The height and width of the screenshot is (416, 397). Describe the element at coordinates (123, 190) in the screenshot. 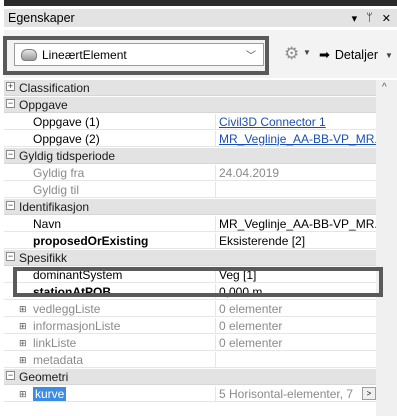

I see `property-name: Gyldig til` at that location.